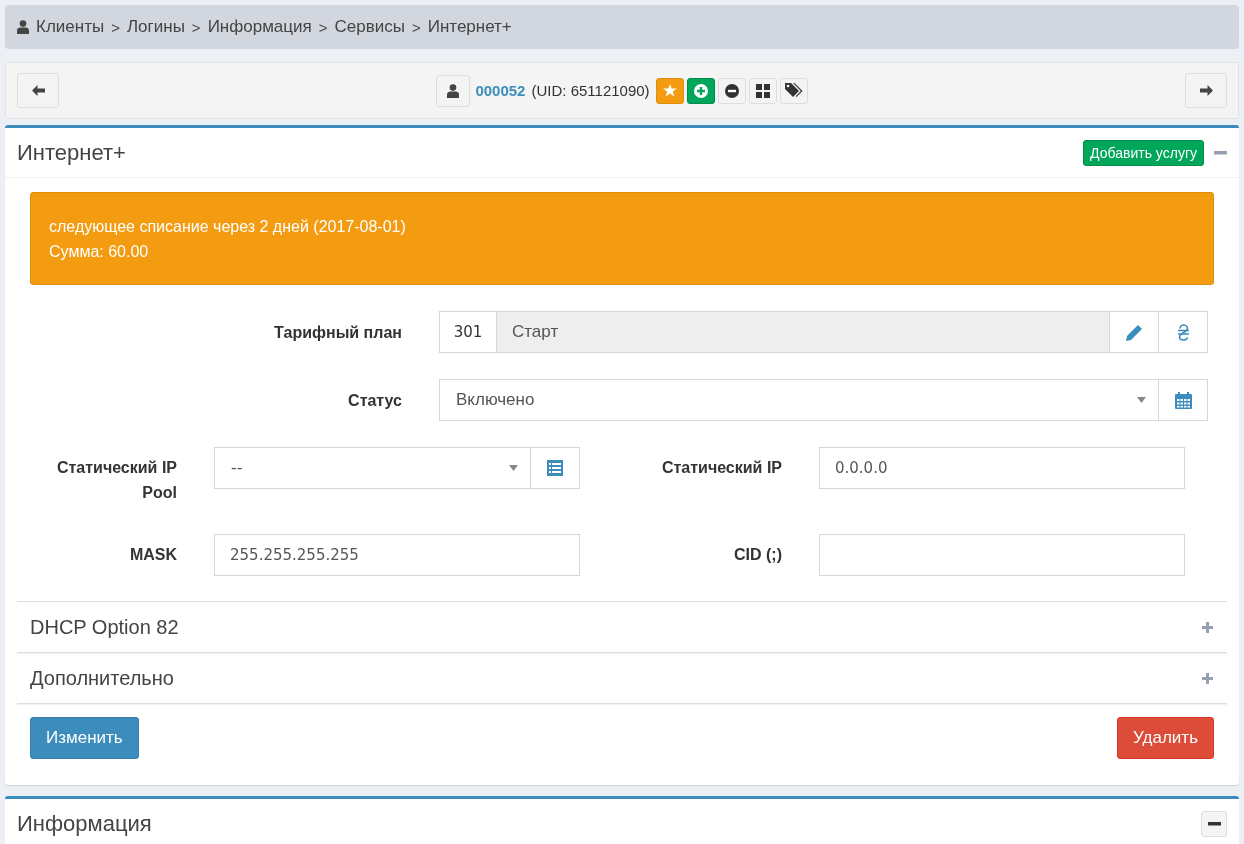 The width and height of the screenshot is (1244, 844). Describe the element at coordinates (104, 627) in the screenshot. I see `section-title: DHCP Option 82` at that location.